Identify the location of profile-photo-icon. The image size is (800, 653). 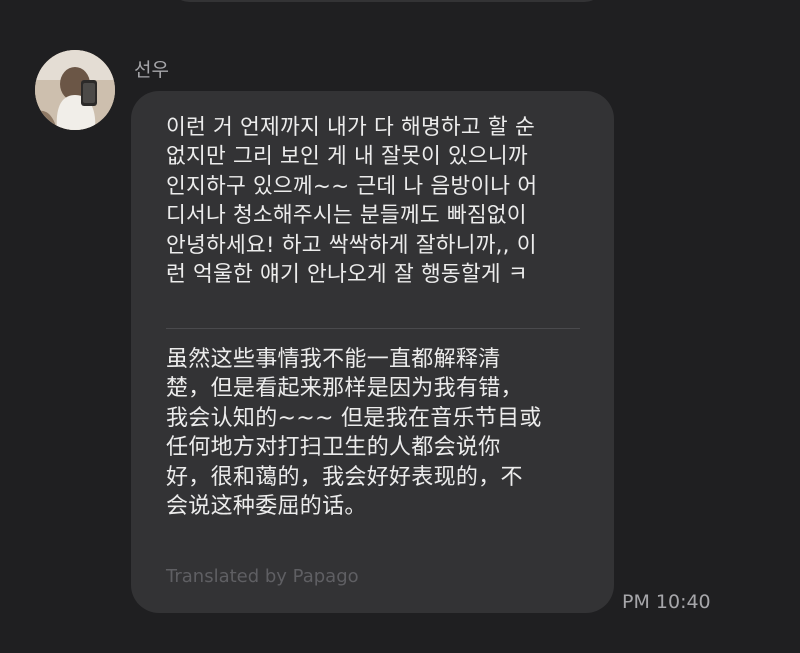
(75, 90).